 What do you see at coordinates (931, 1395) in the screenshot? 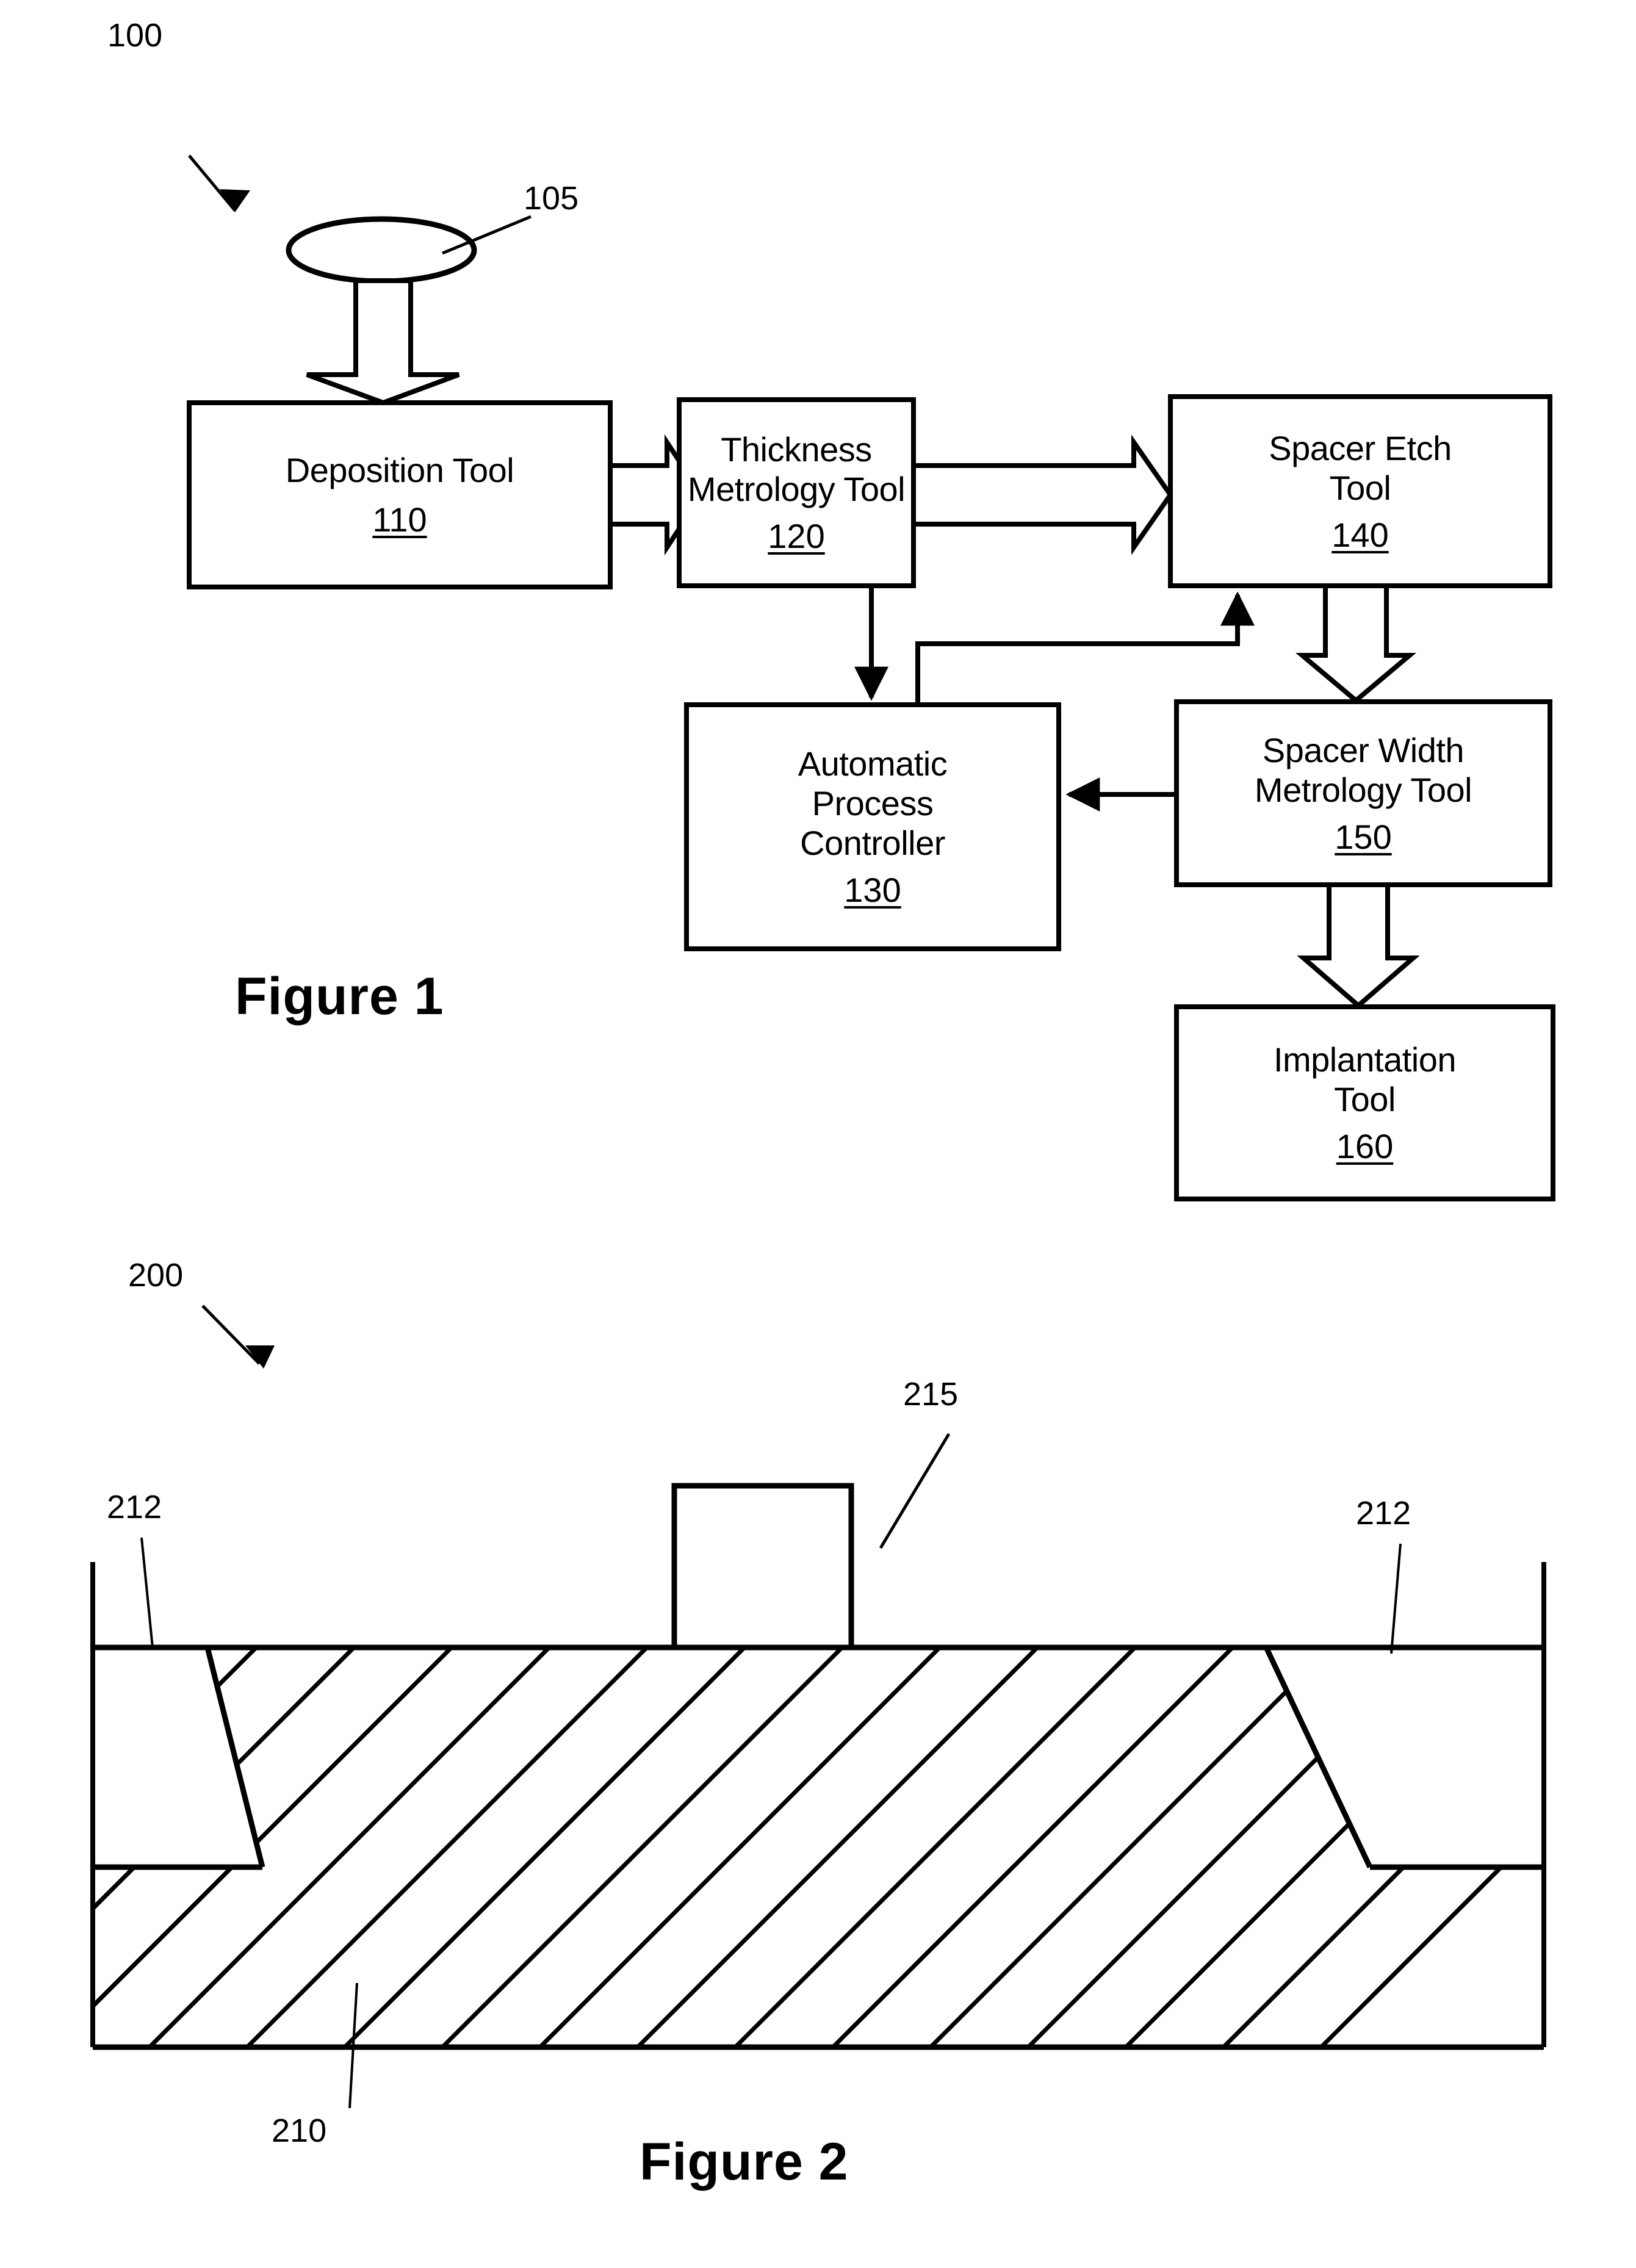
I see `reference-numeral-215: 215` at bounding box center [931, 1395].